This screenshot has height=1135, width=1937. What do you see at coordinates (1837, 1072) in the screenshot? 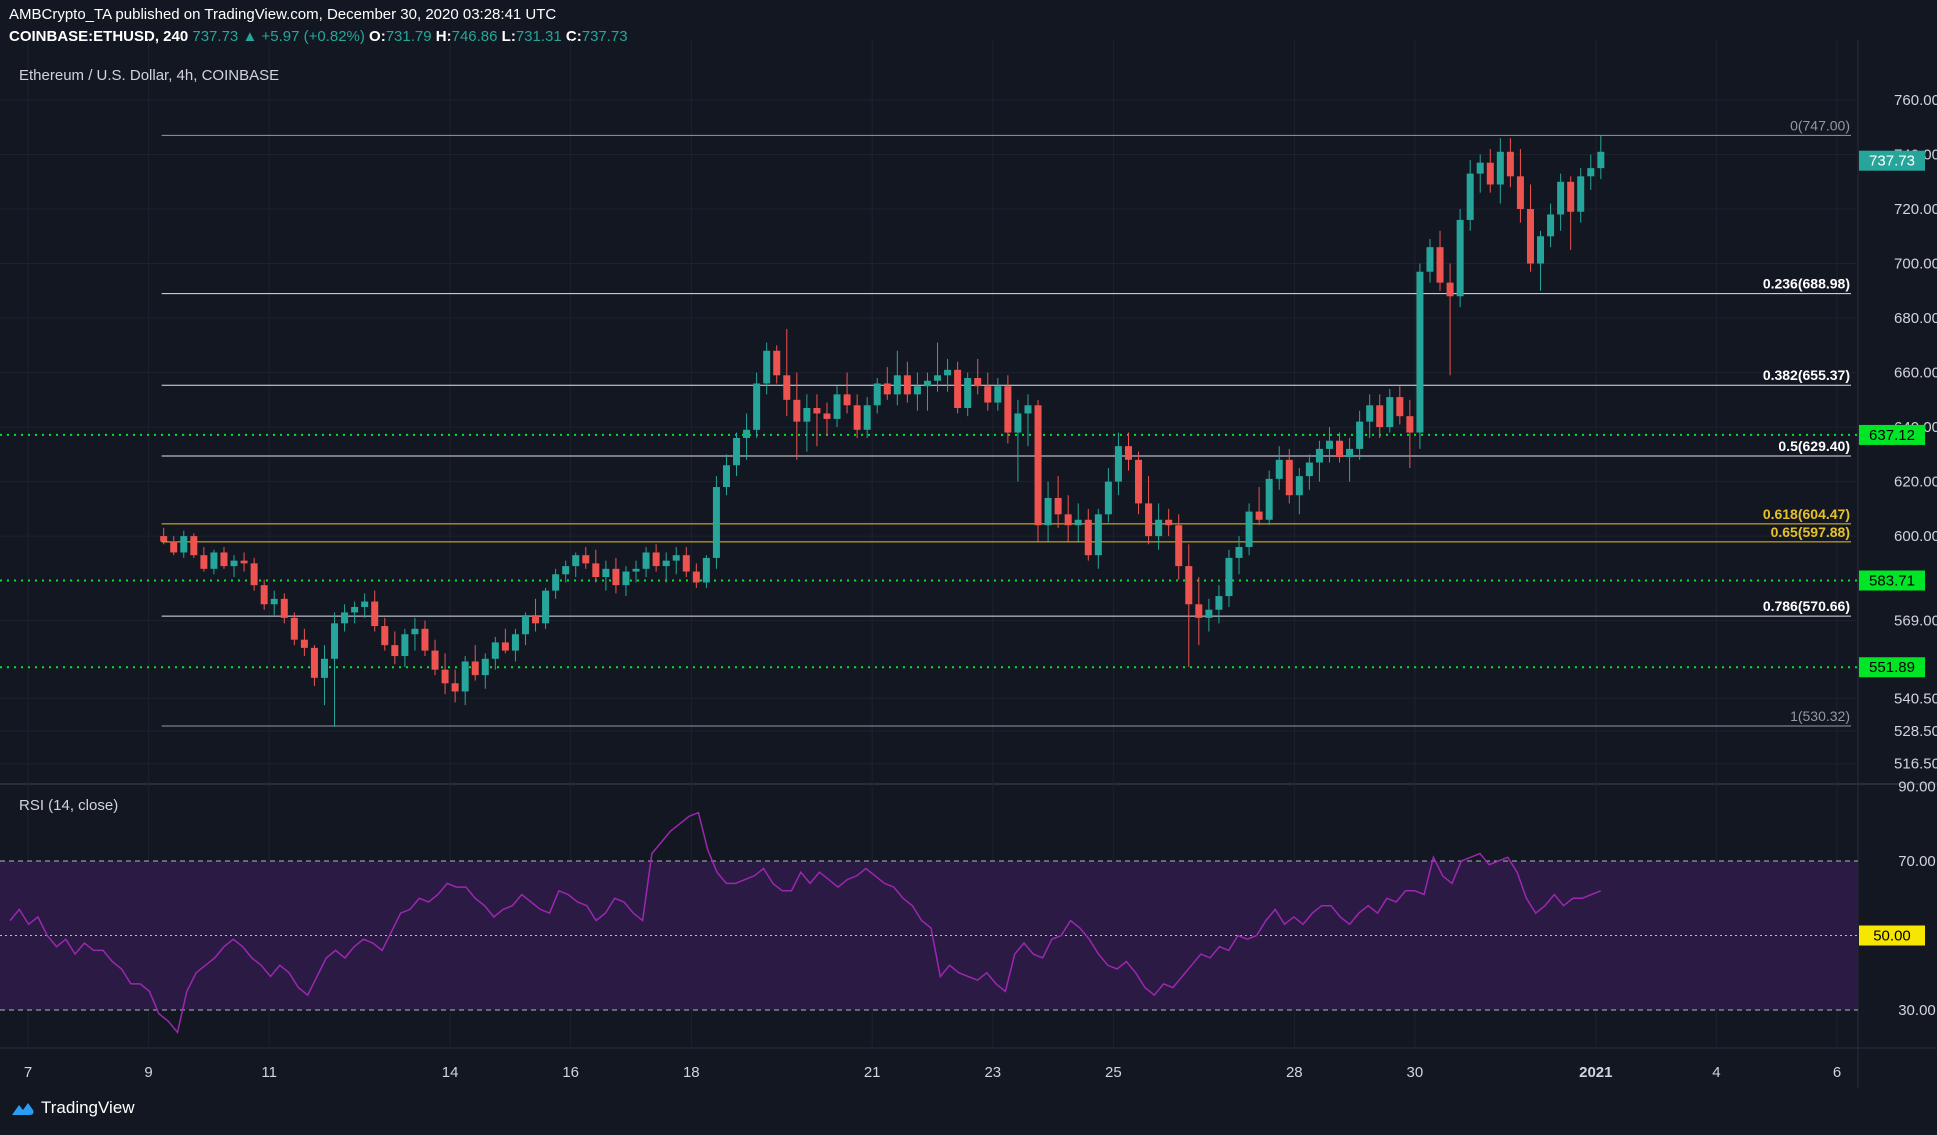
I see `x-tick-label: 6` at bounding box center [1837, 1072].